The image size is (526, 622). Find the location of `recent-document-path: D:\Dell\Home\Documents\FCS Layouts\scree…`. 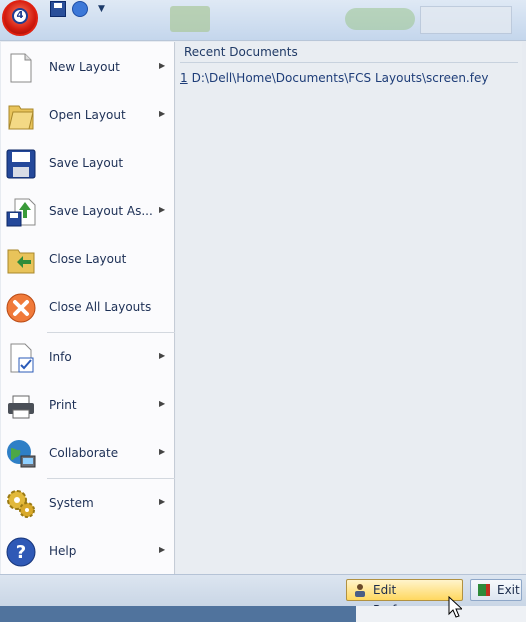

recent-document-path: D:\Dell\Home\Documents\FCS Layouts\scree… is located at coordinates (340, 78).